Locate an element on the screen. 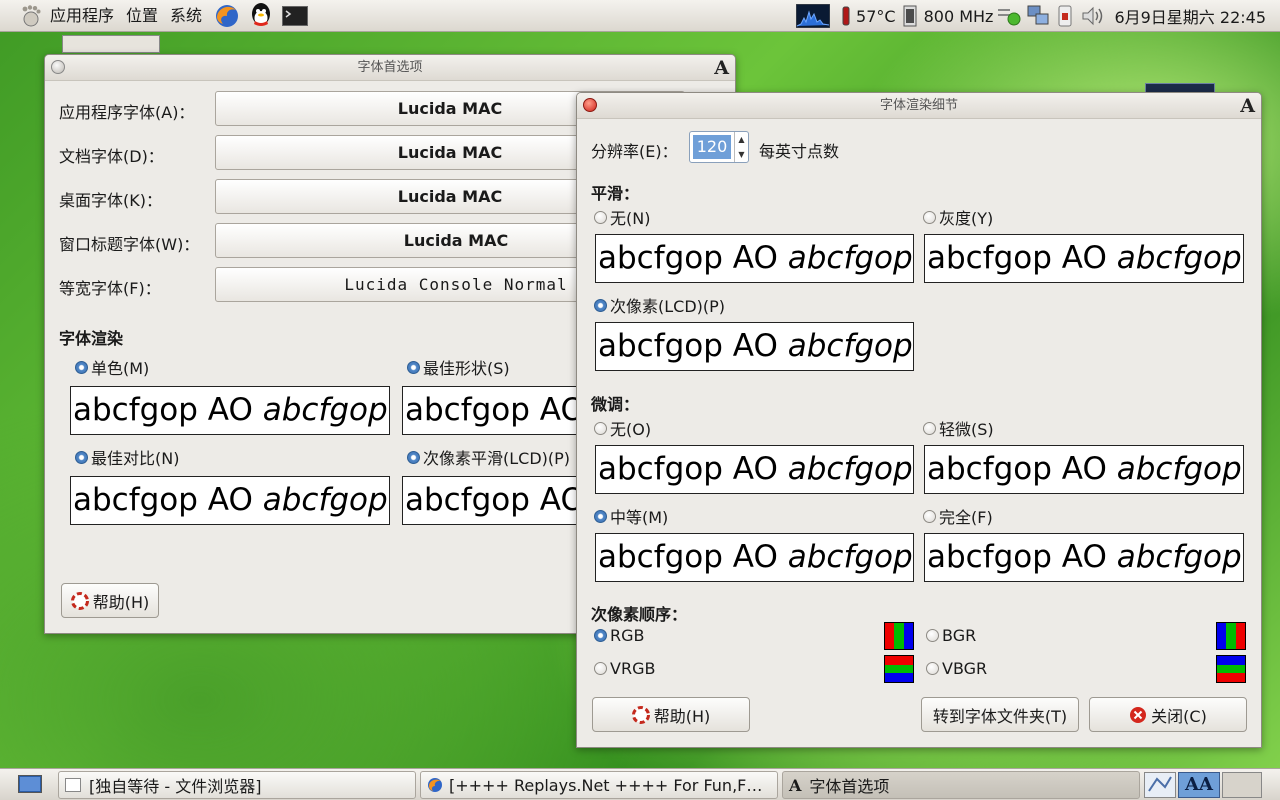 Image resolution: width=1280 pixels, height=800 pixels. sample-smoothing-grayscale: abcfgop AO abcfgop is located at coordinates (1084, 258).